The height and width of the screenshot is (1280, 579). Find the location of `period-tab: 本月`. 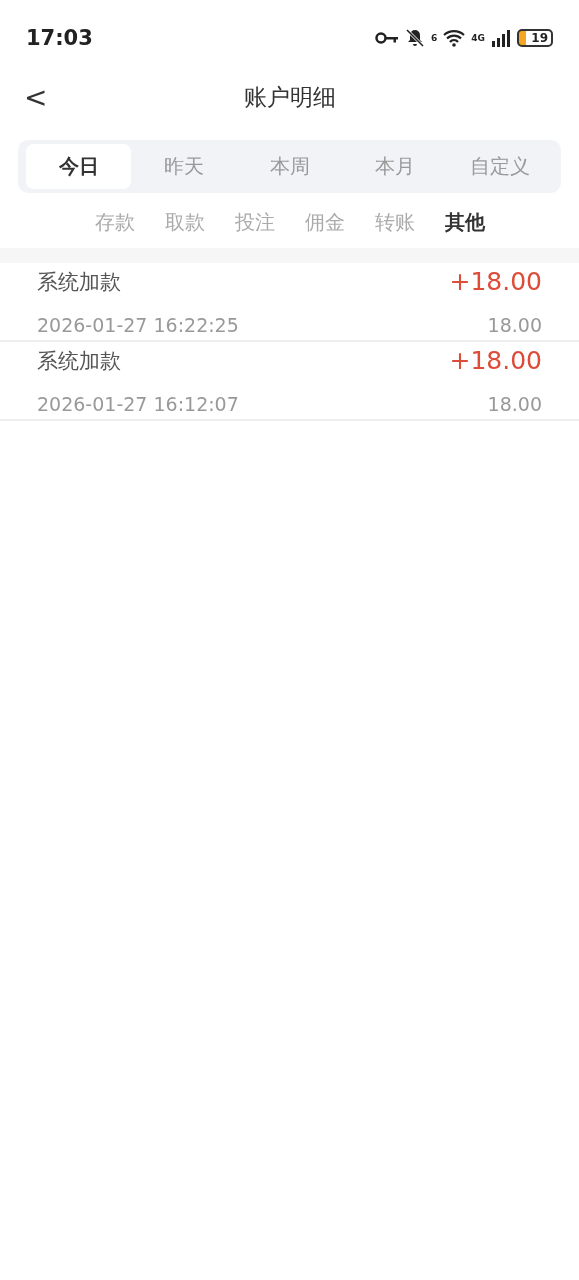

period-tab: 本月 is located at coordinates (395, 166).